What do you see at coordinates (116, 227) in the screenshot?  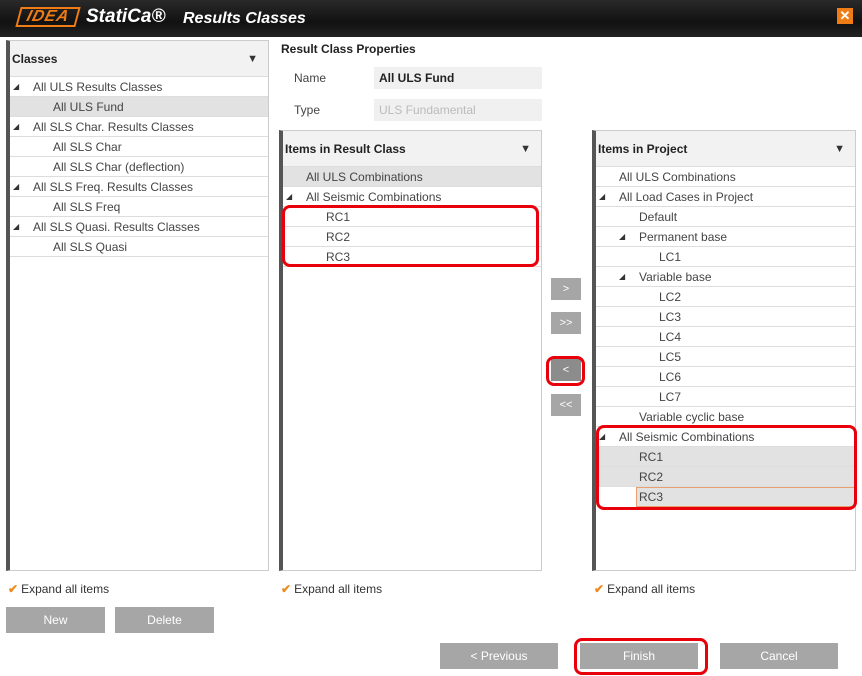 I see `tree-row-label: All SLS Quasi. Results Classes` at bounding box center [116, 227].